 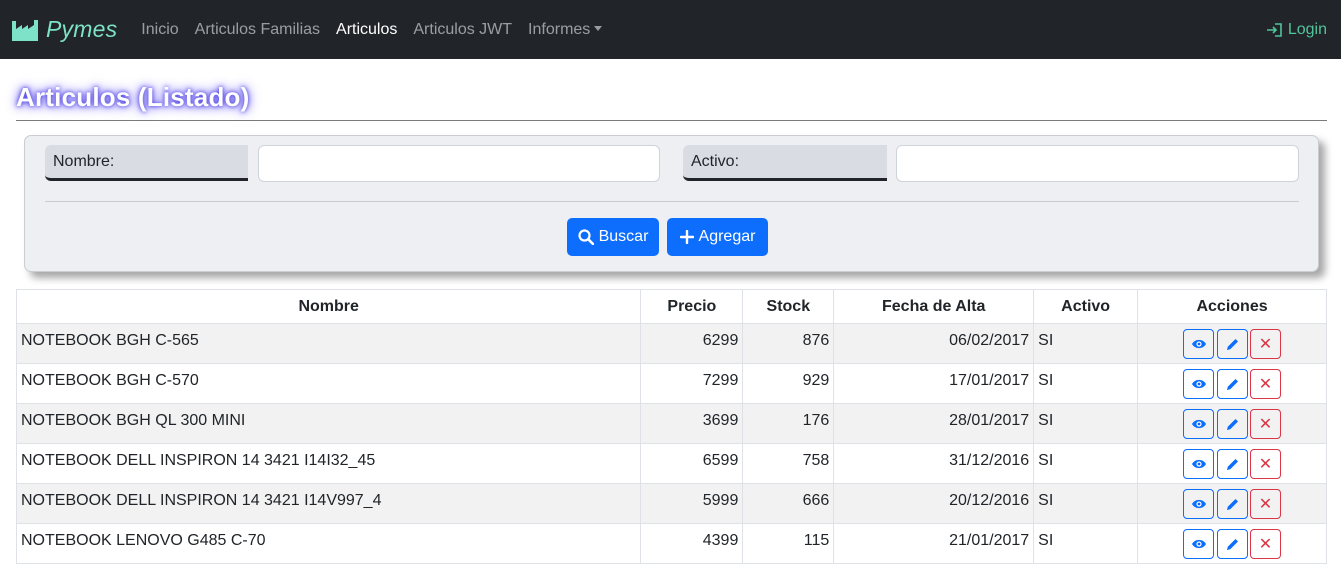 I want to click on cell-precio: 7299, so click(x=692, y=383).